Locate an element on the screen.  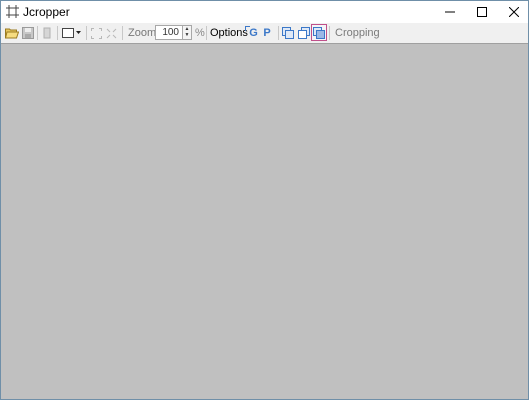
crop-stack-icon is located at coordinates (319, 32).